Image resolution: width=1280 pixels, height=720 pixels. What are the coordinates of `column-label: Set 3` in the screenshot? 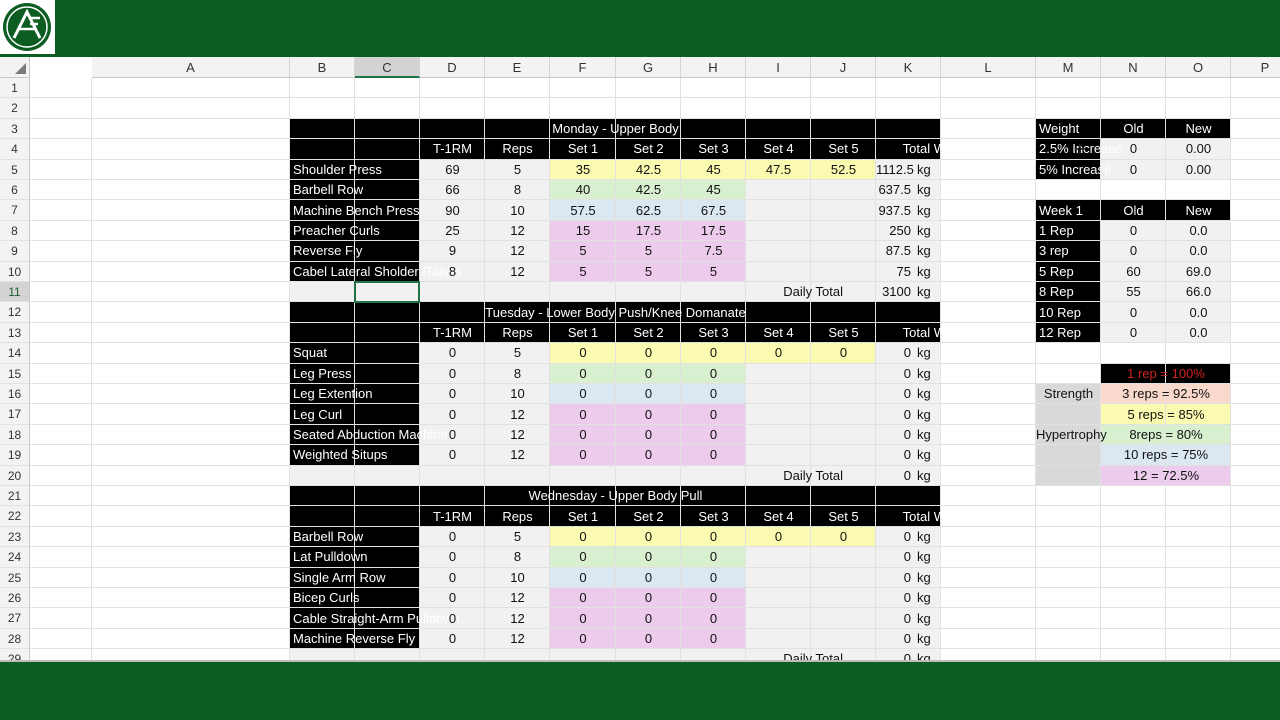 It's located at (713, 333).